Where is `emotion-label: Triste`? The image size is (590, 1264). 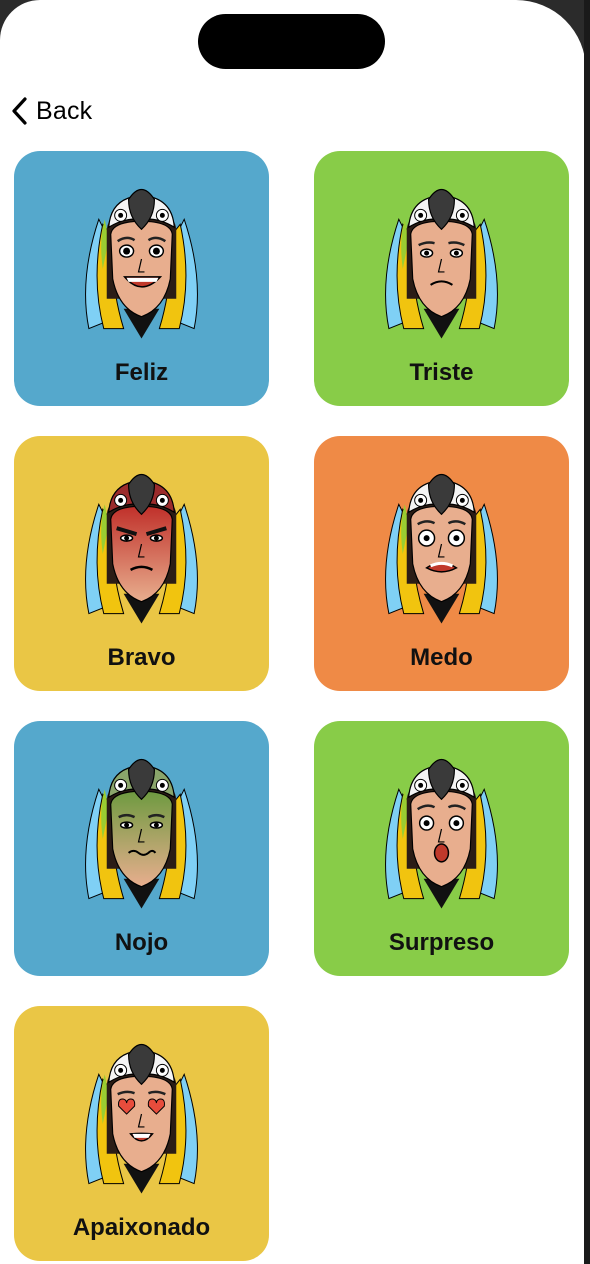 emotion-label: Triste is located at coordinates (441, 372).